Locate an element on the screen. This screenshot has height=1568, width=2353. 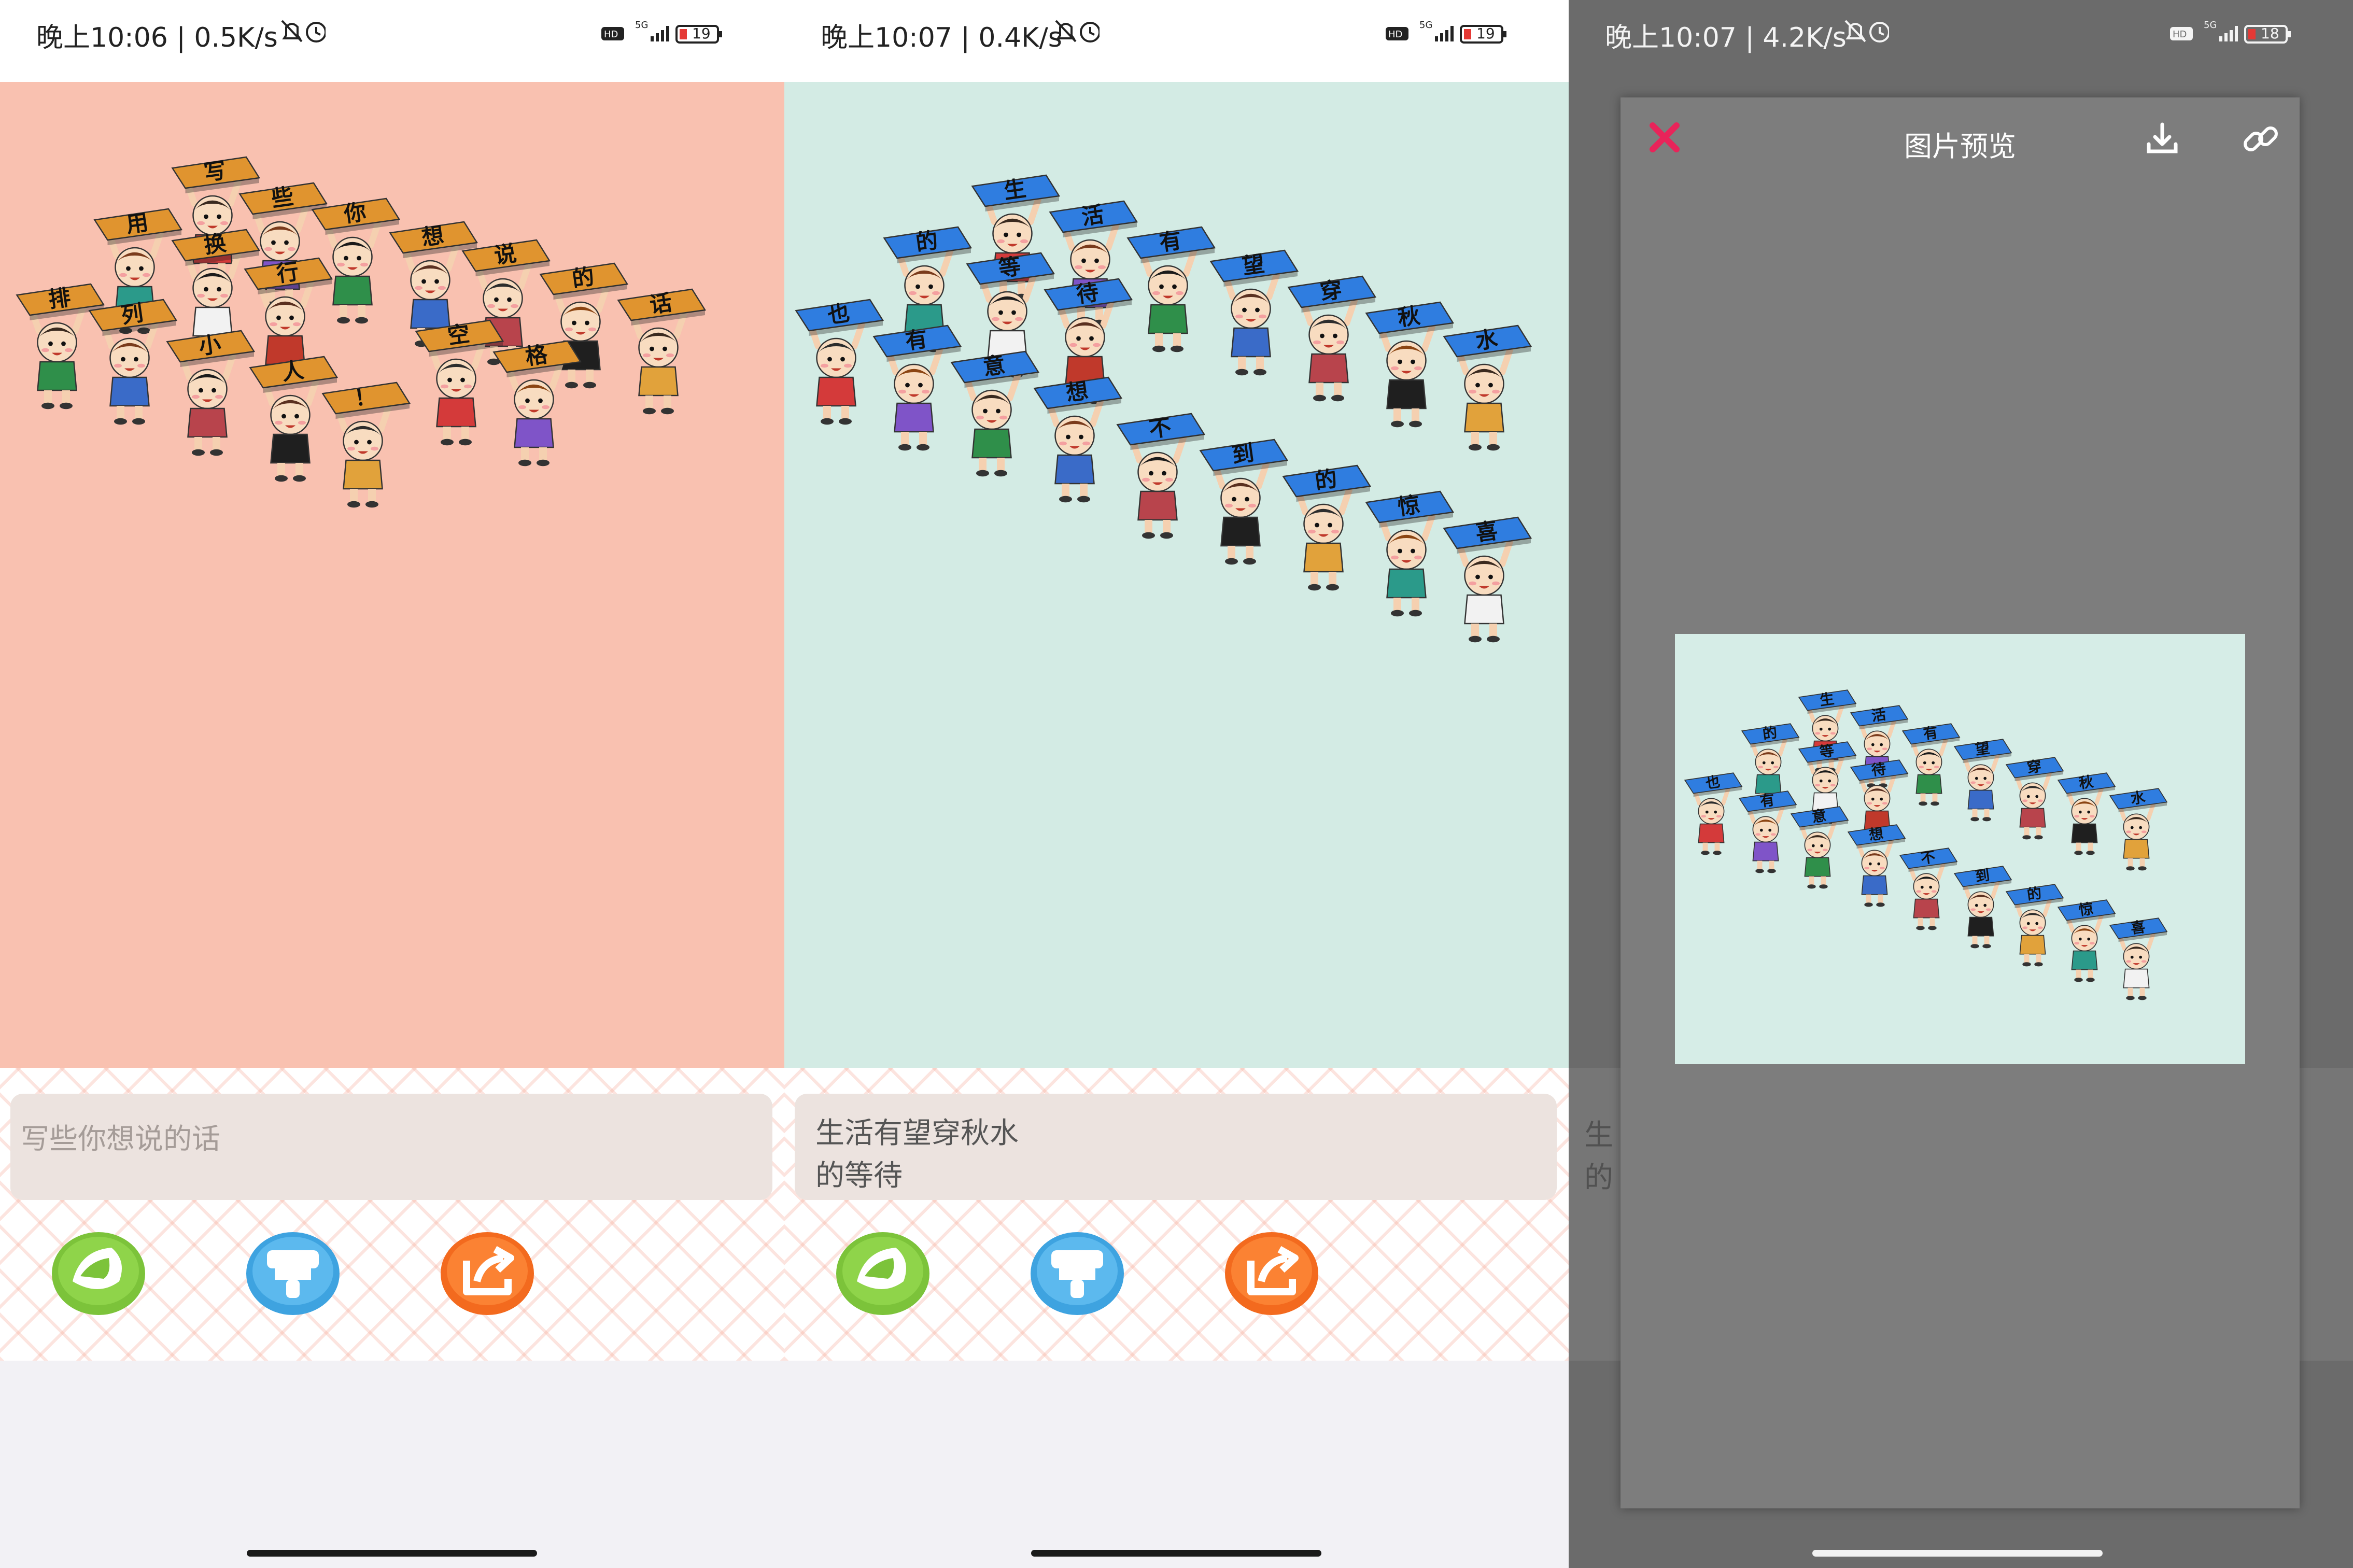
sign-holder: 有 is located at coordinates (1171, 289).